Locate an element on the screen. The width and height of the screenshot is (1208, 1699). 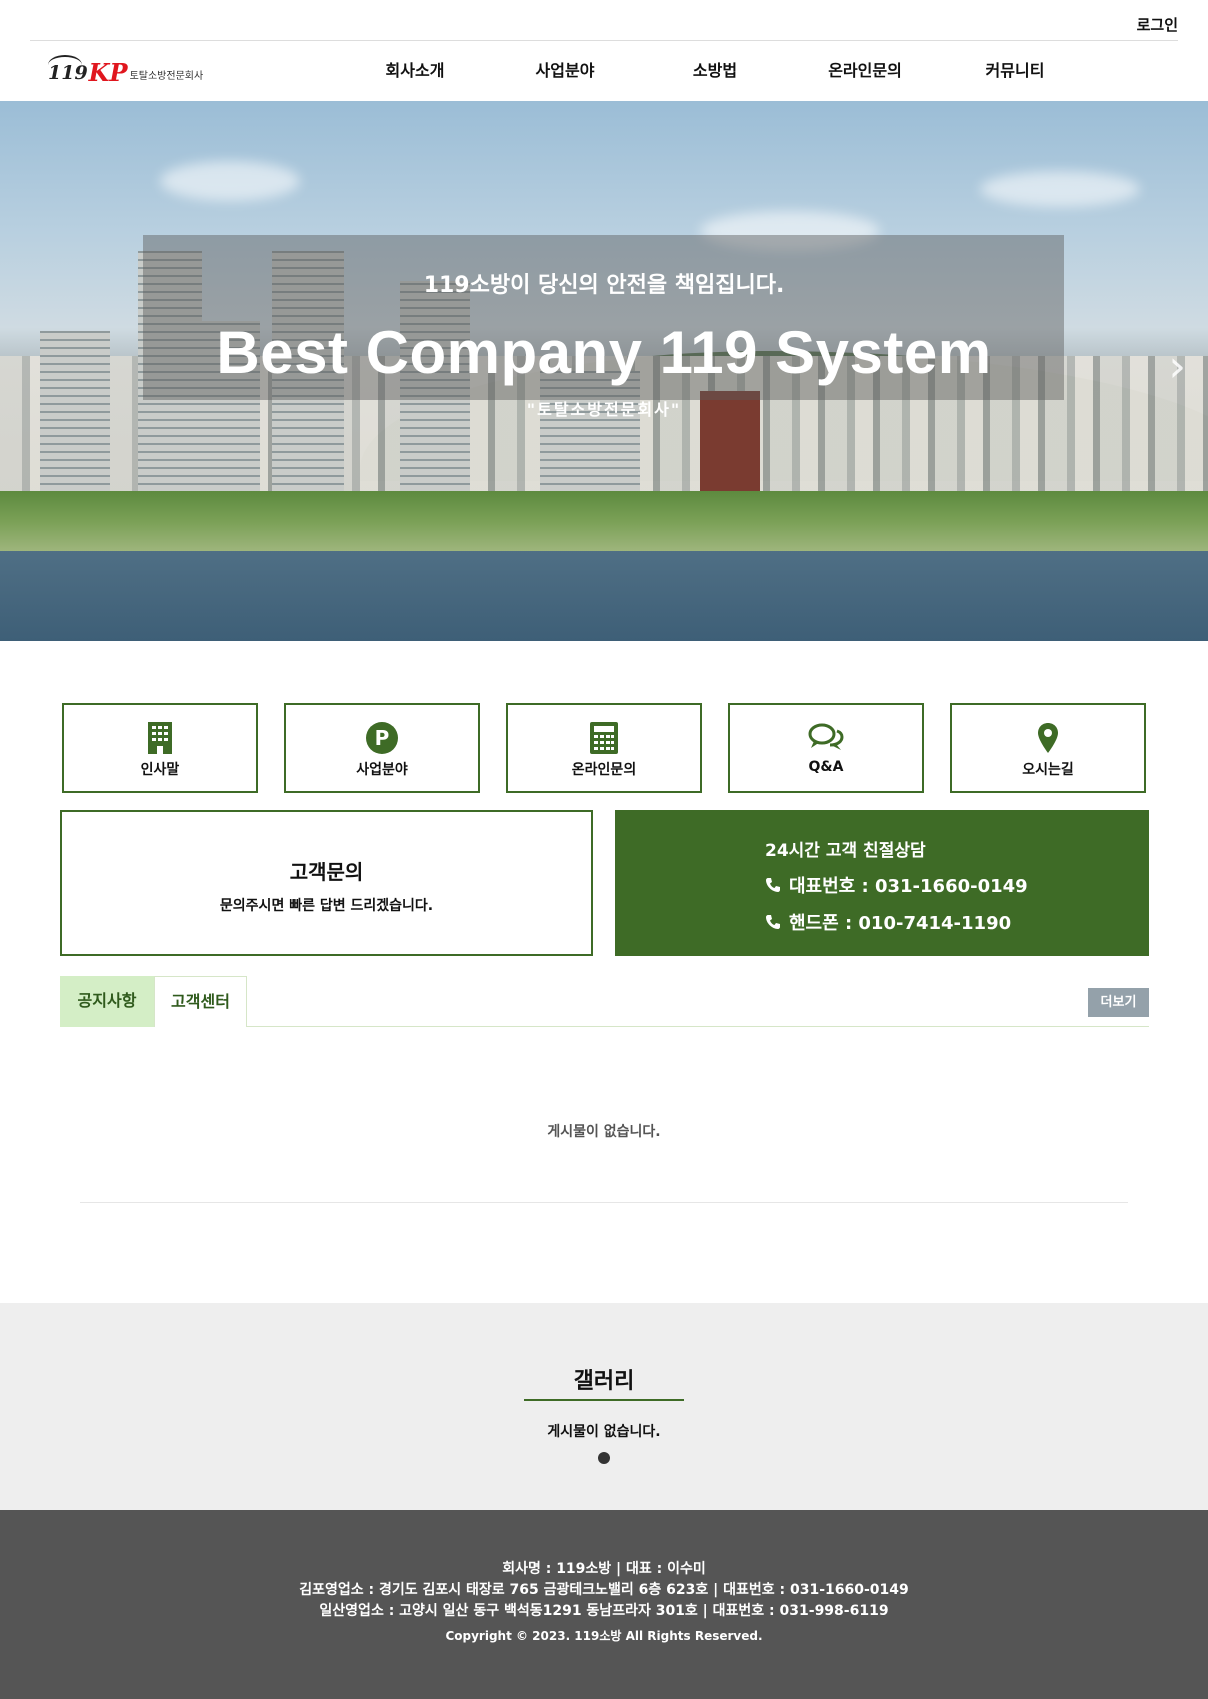
nav-fire-law: 소방법 is located at coordinates (715, 71).